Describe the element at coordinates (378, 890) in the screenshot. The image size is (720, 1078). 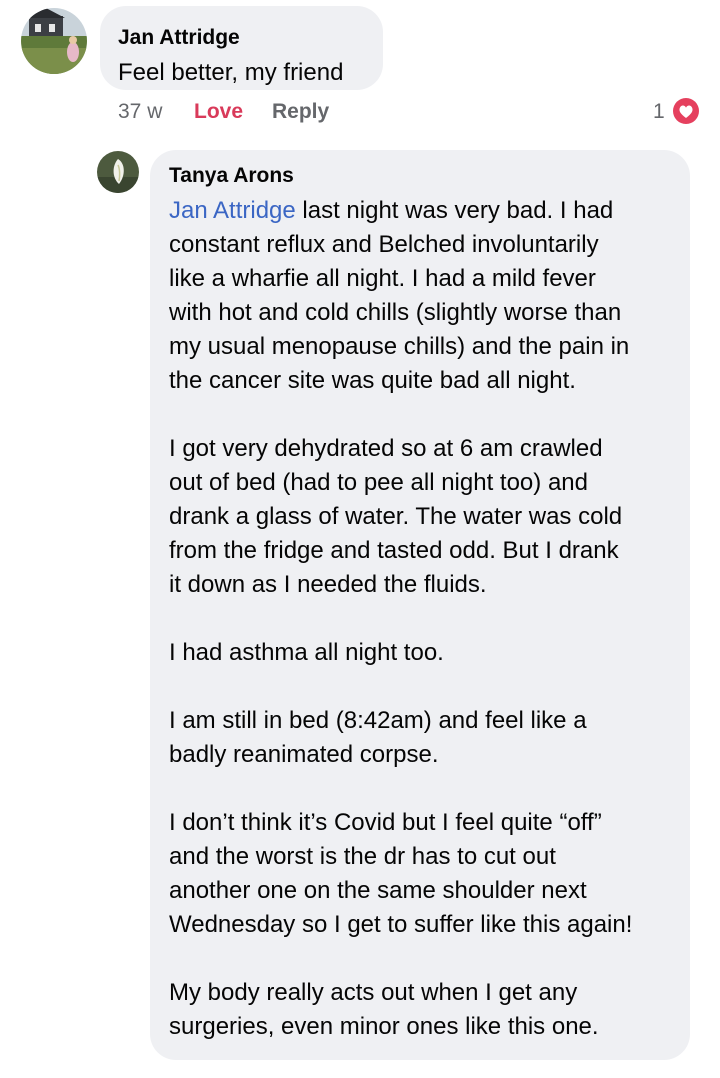
I see `comment-line: another one on the same shoulder next` at that location.